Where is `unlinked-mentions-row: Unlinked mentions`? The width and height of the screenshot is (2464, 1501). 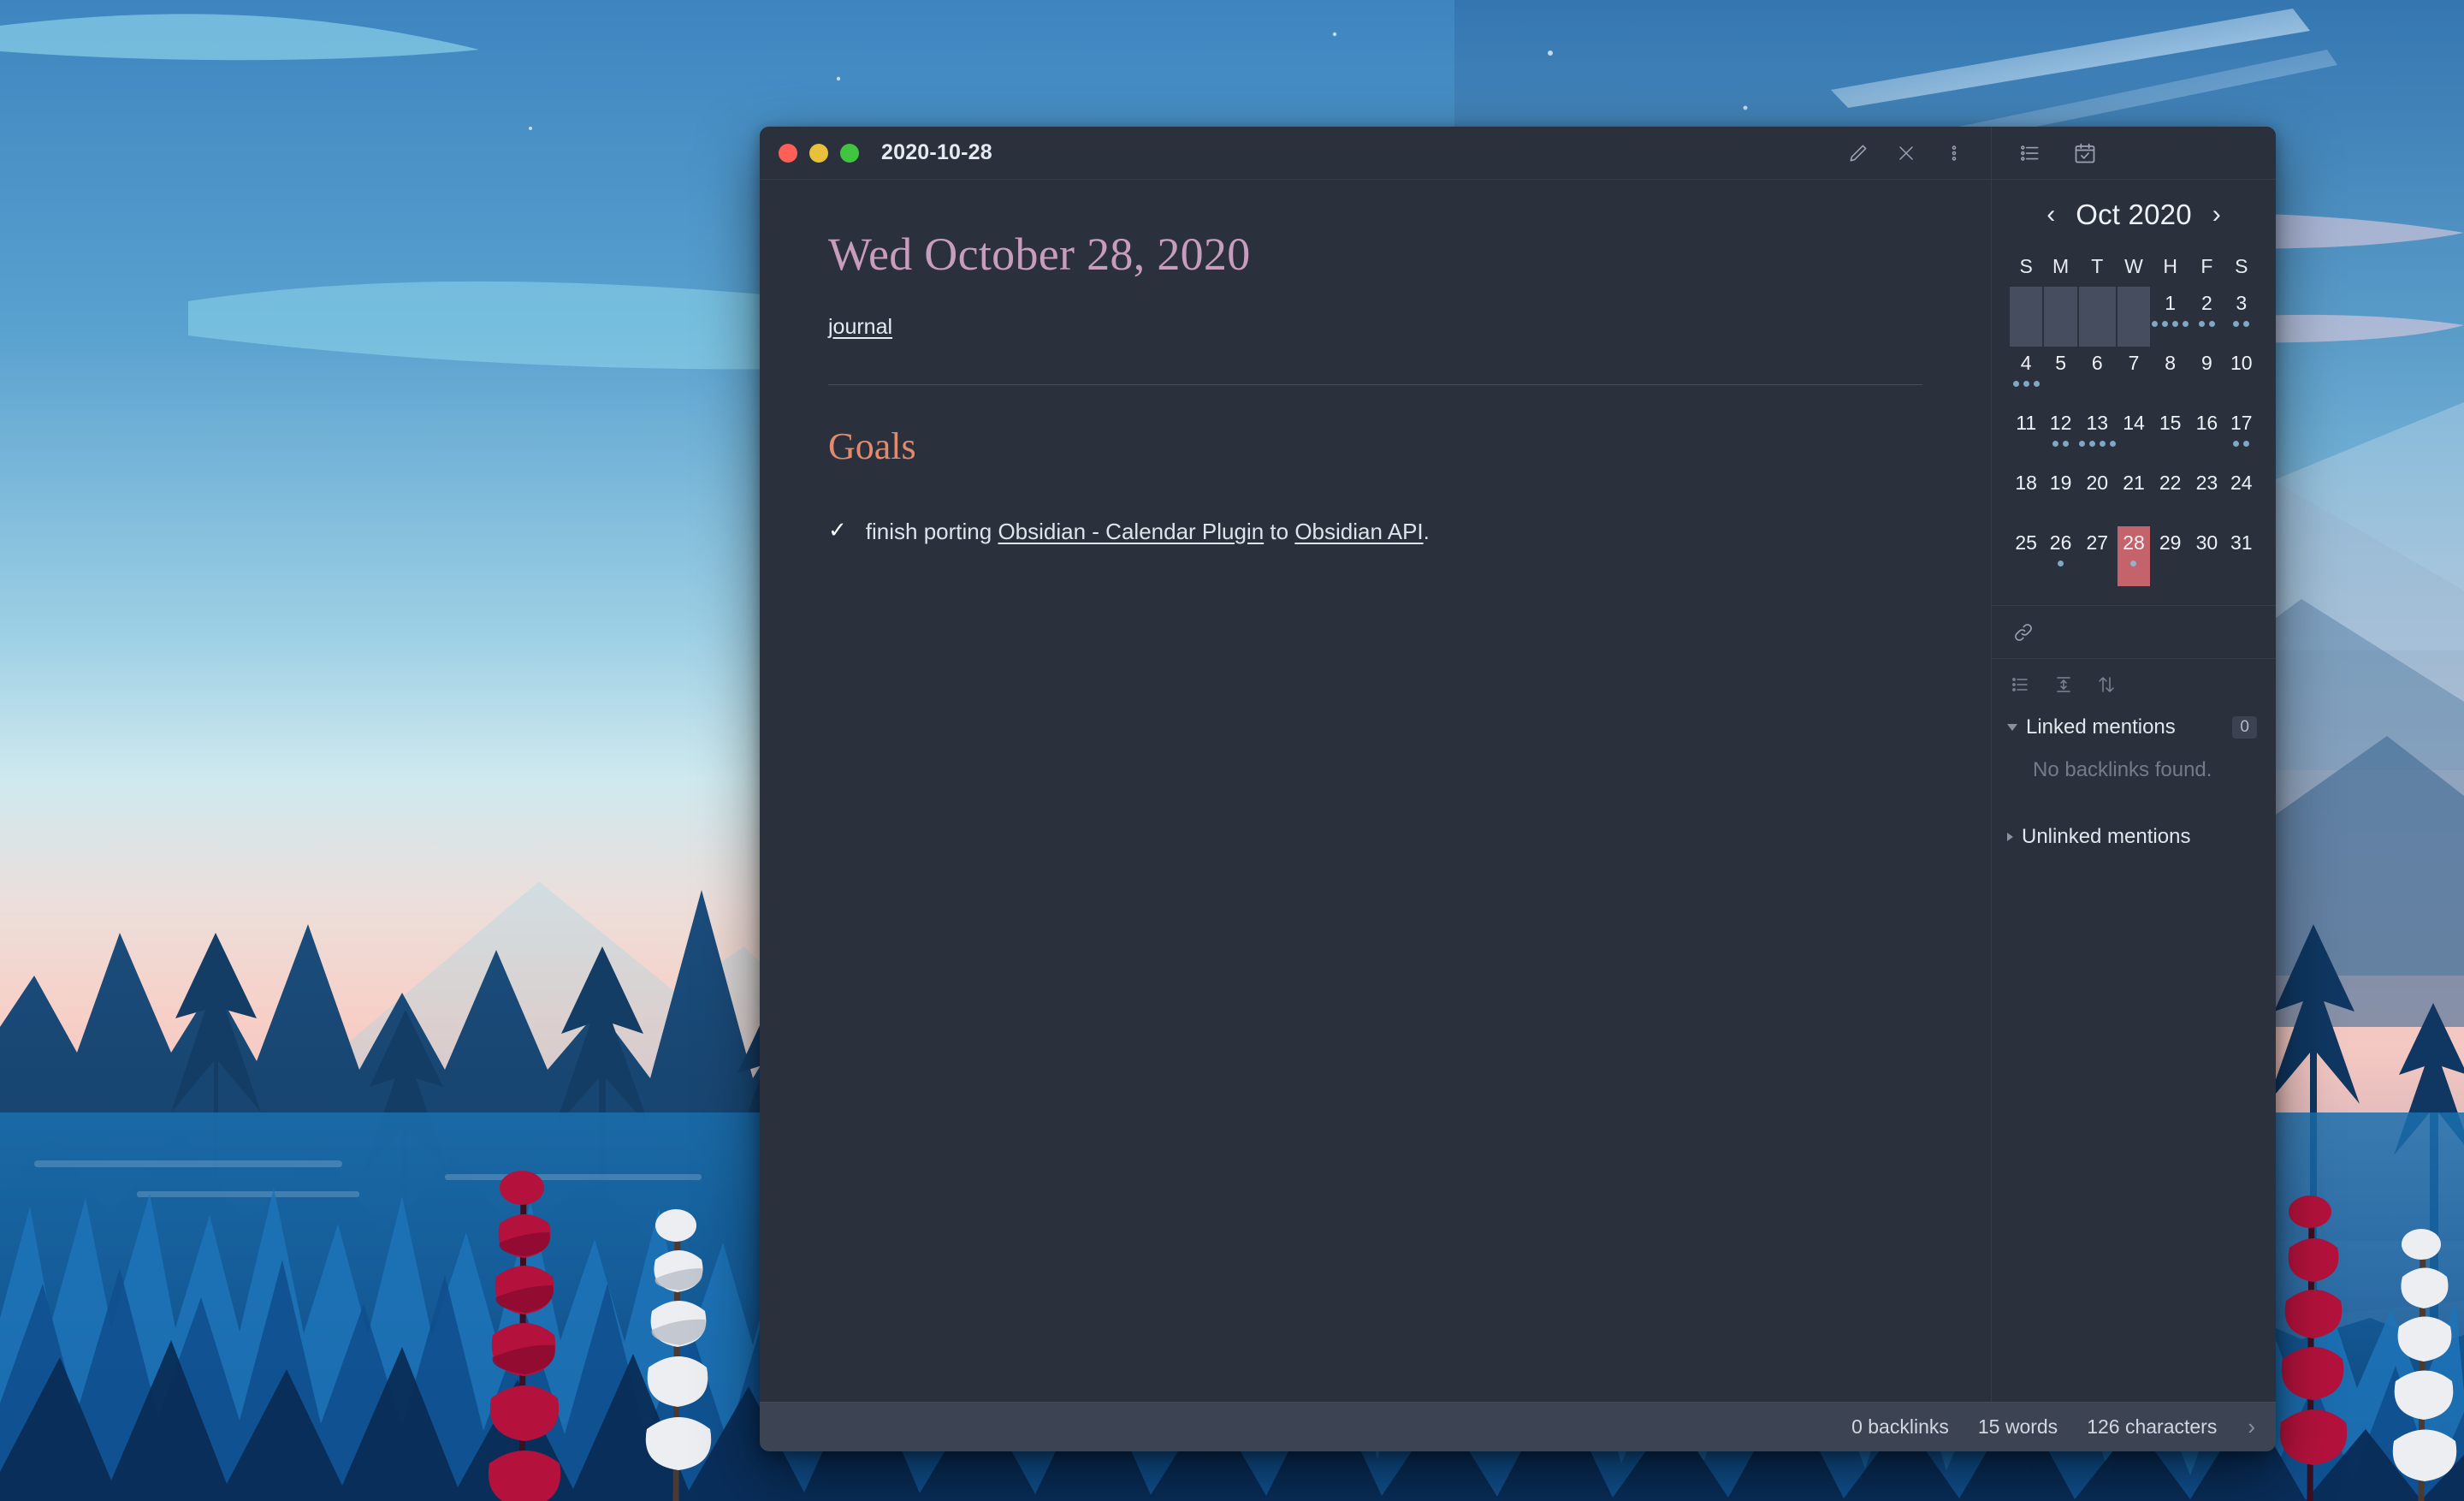
unlinked-mentions-row: Unlinked mentions is located at coordinates (2132, 837).